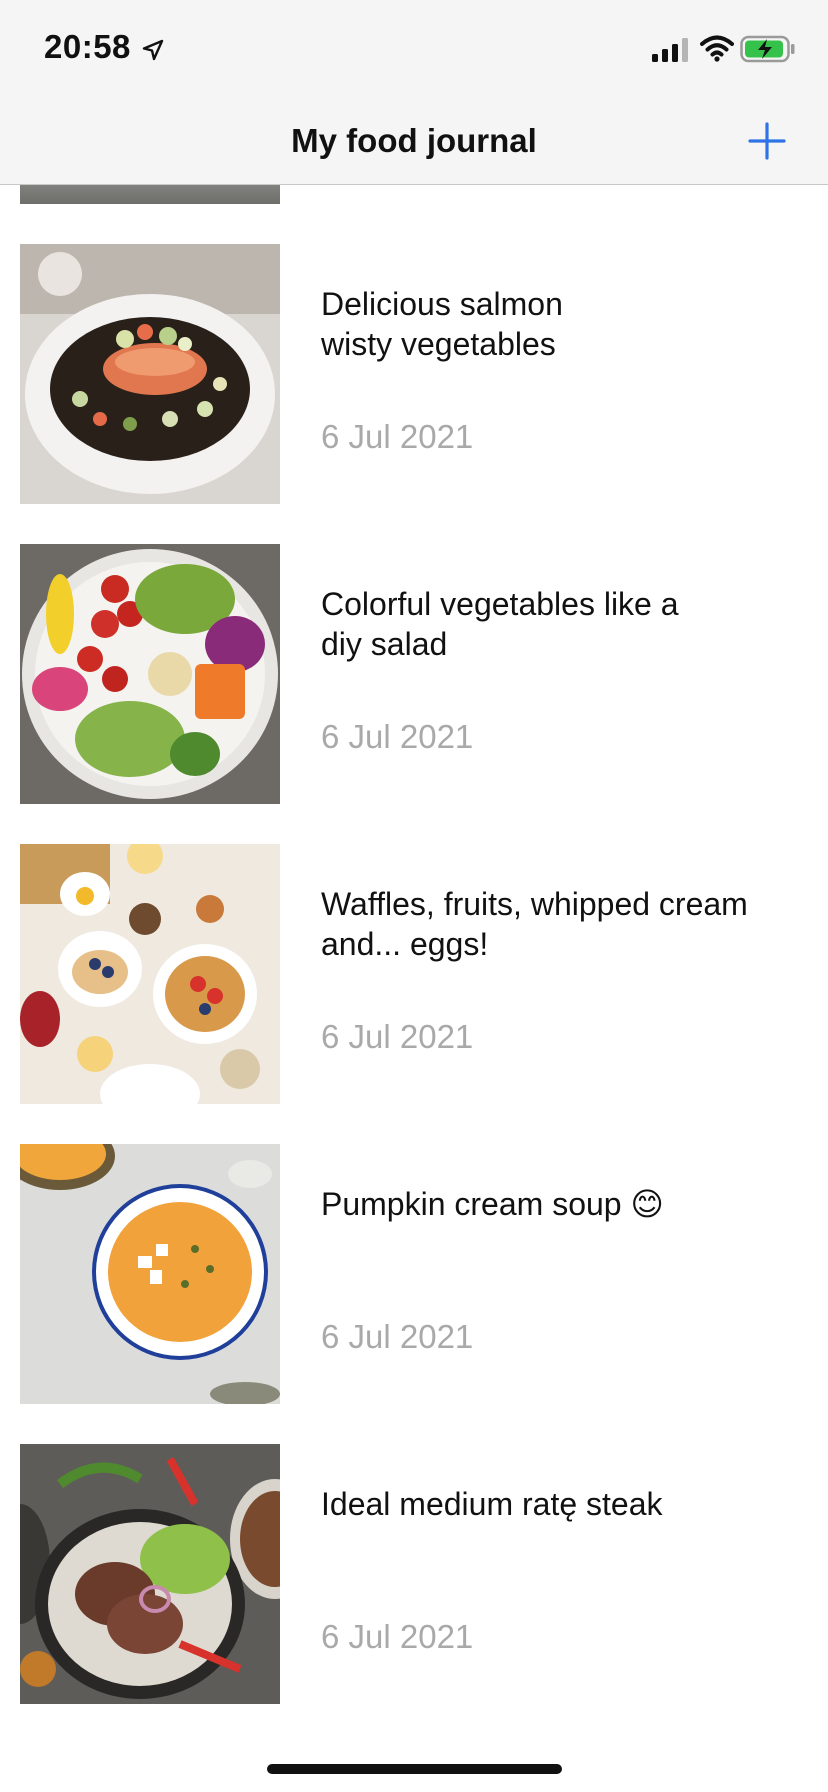 The image size is (828, 1792). I want to click on entry-title: Ideal medium ratę steak, so click(492, 1504).